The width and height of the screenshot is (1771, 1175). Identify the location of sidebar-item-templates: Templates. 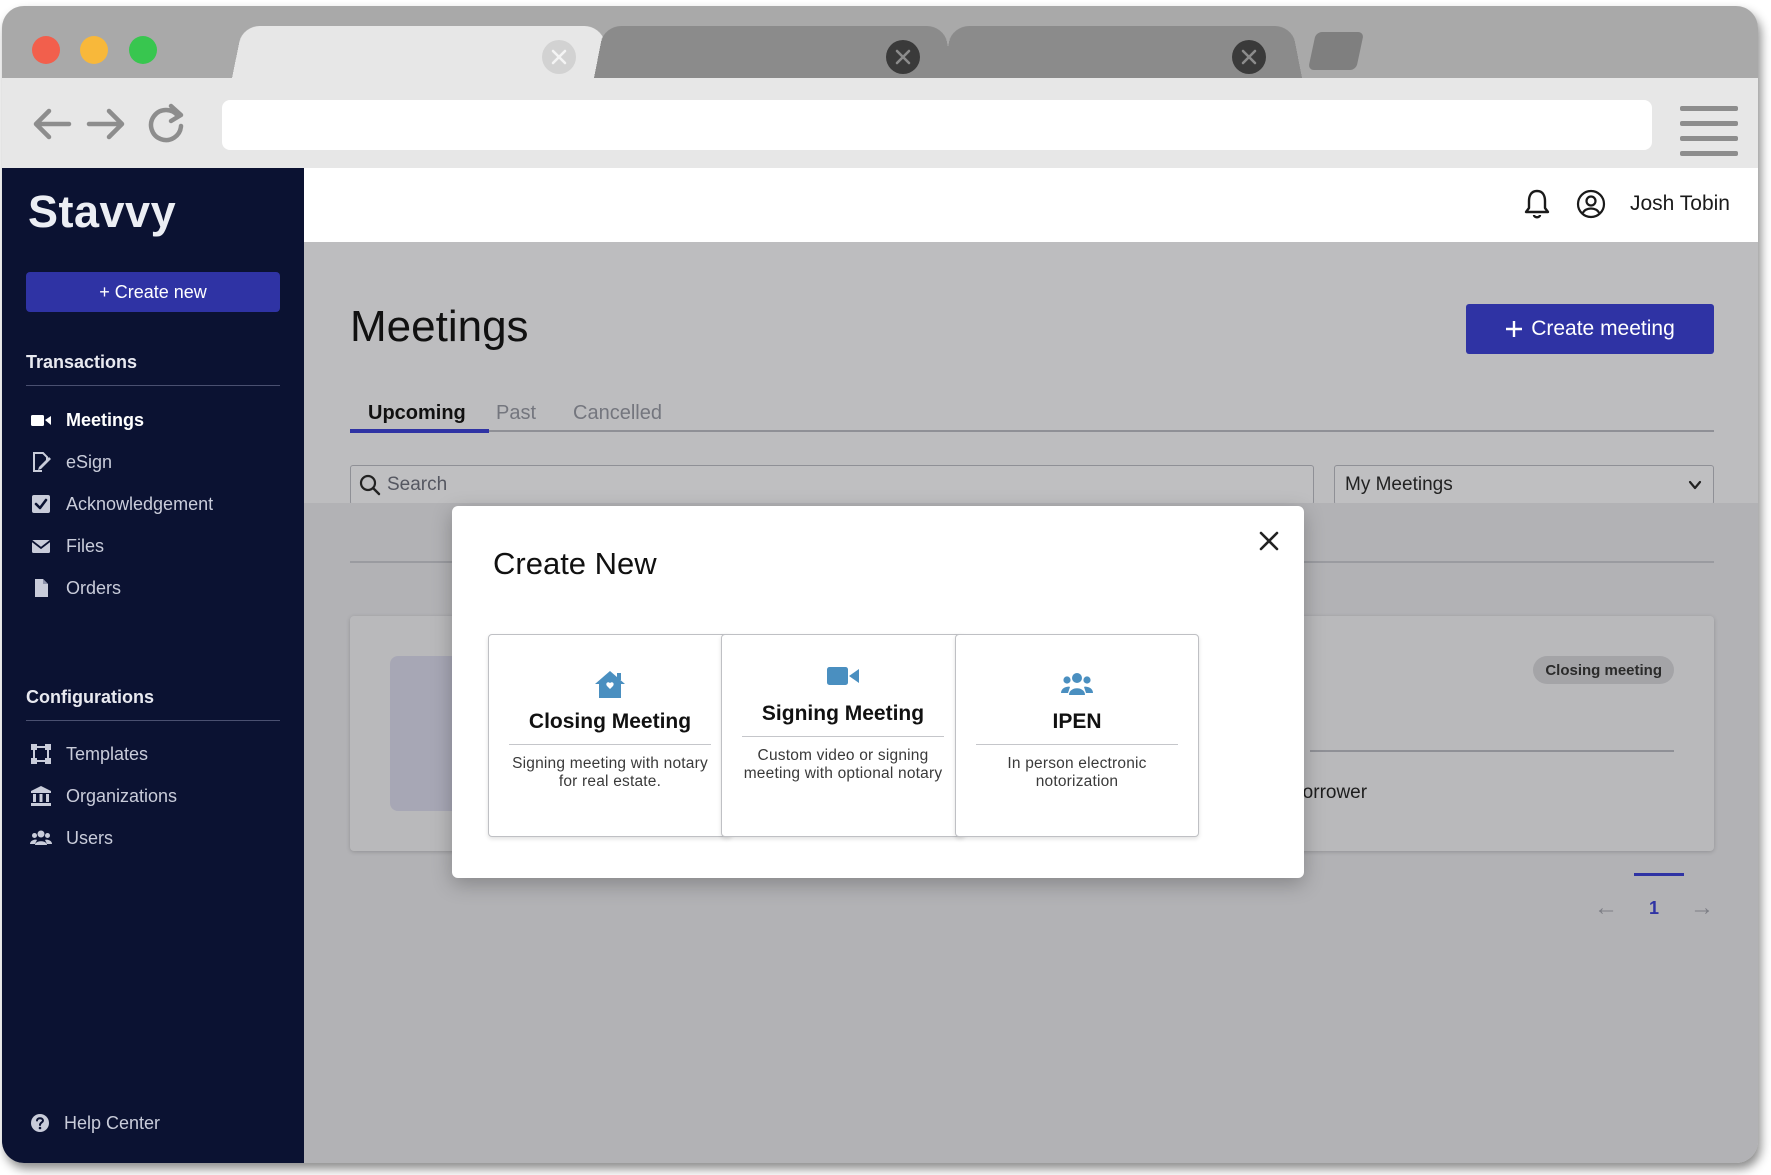
(89, 754).